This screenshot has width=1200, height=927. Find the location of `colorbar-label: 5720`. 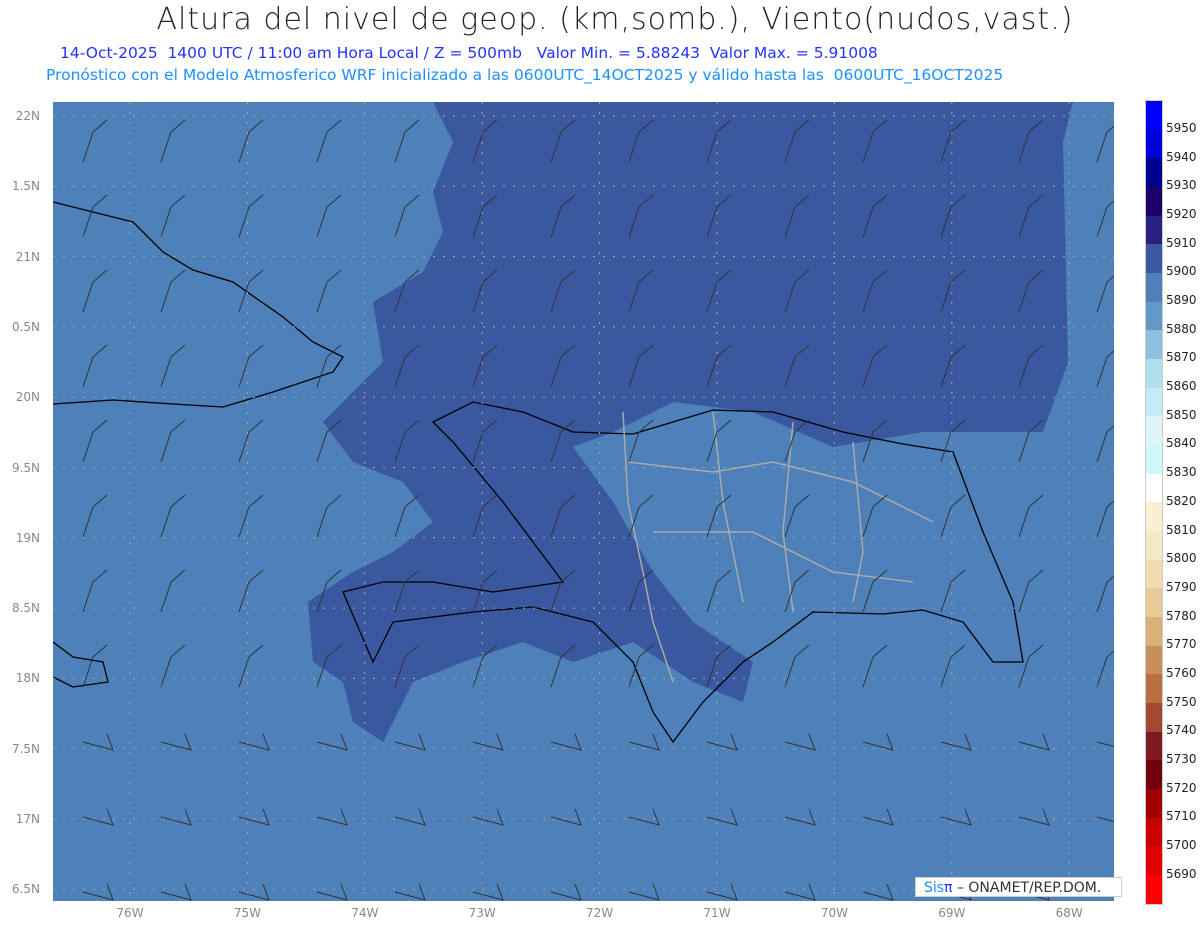

colorbar-label: 5720 is located at coordinates (1181, 787).